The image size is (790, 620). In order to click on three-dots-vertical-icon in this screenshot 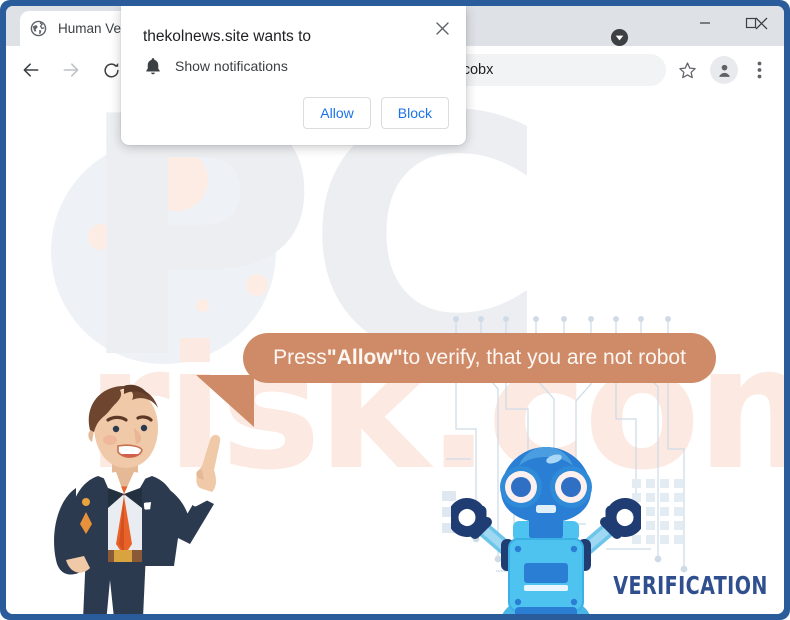, I will do `click(759, 70)`.